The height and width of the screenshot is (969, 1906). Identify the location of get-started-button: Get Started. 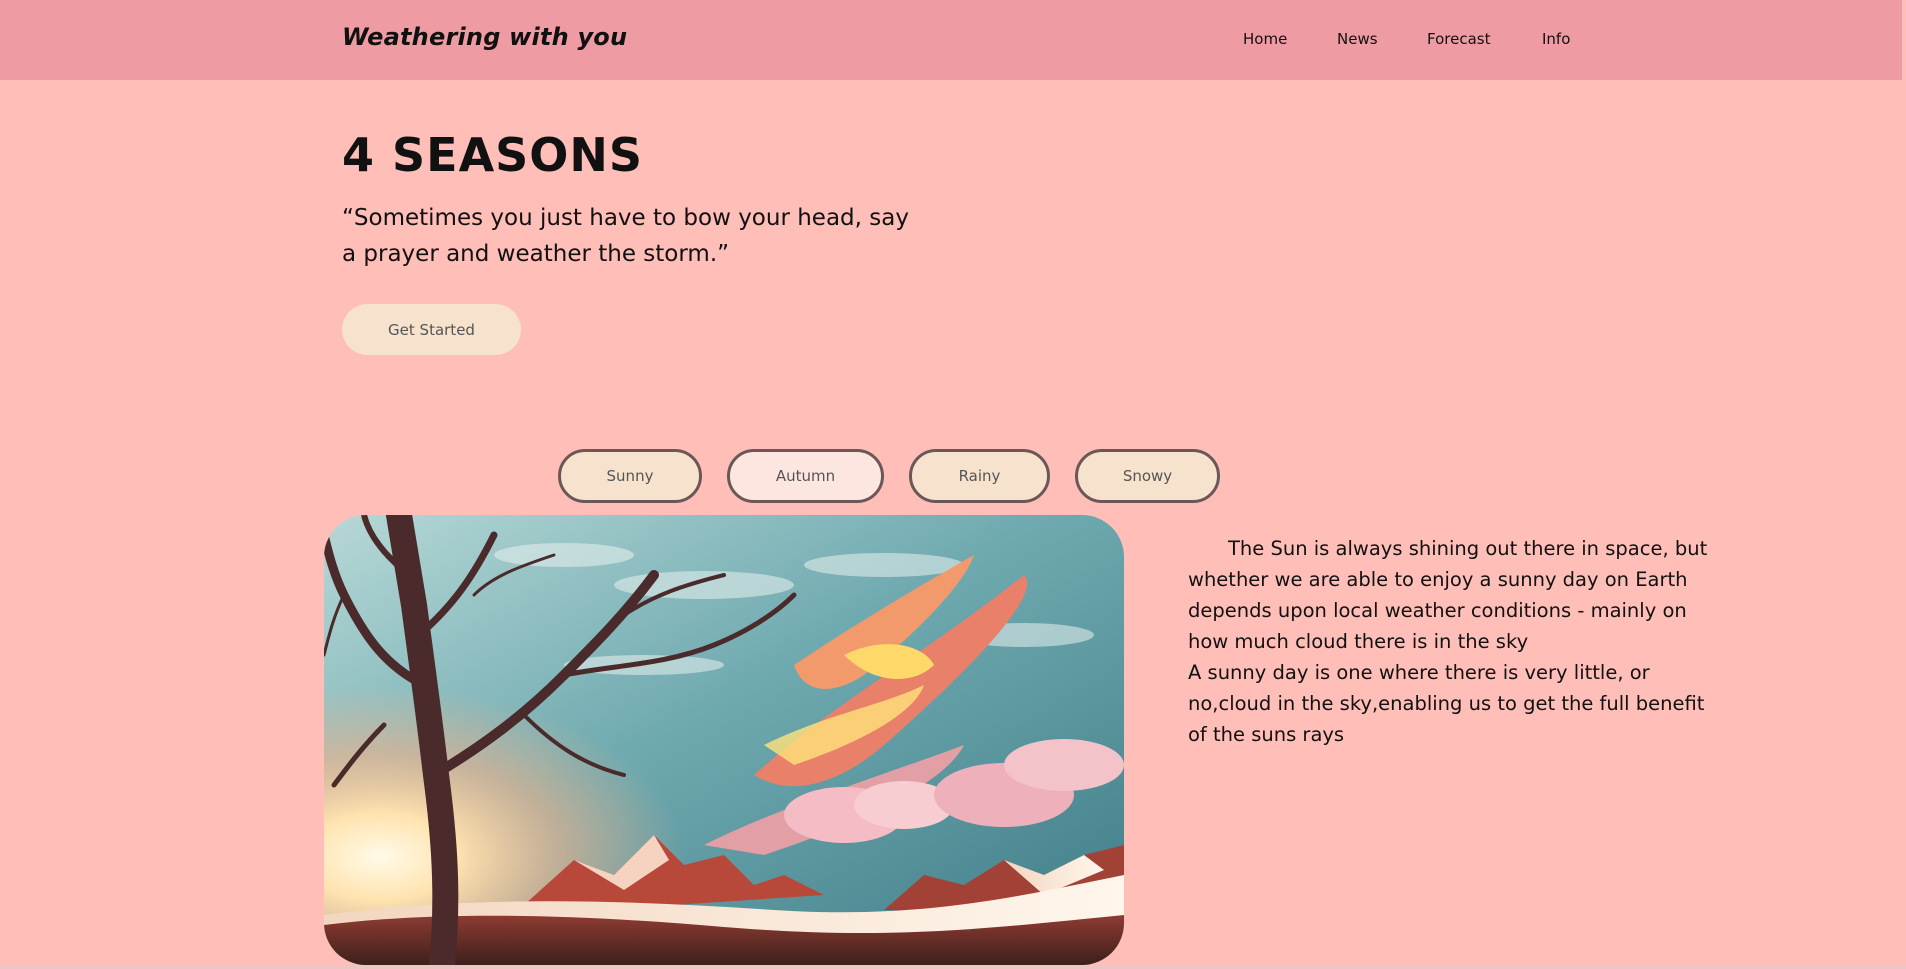
(431, 329).